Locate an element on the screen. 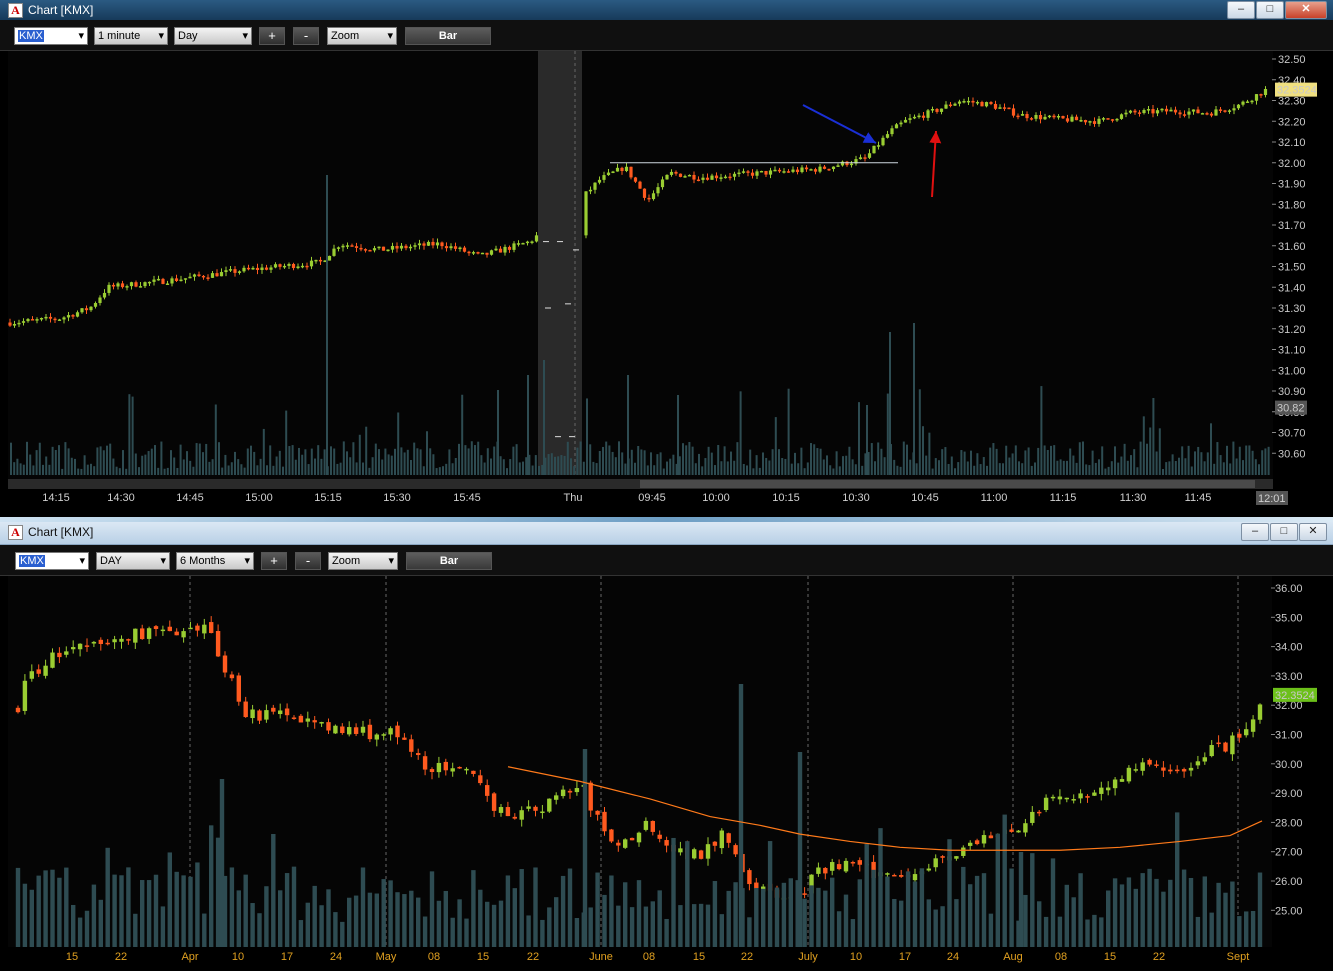  range-select: 6 Months is located at coordinates (215, 561).